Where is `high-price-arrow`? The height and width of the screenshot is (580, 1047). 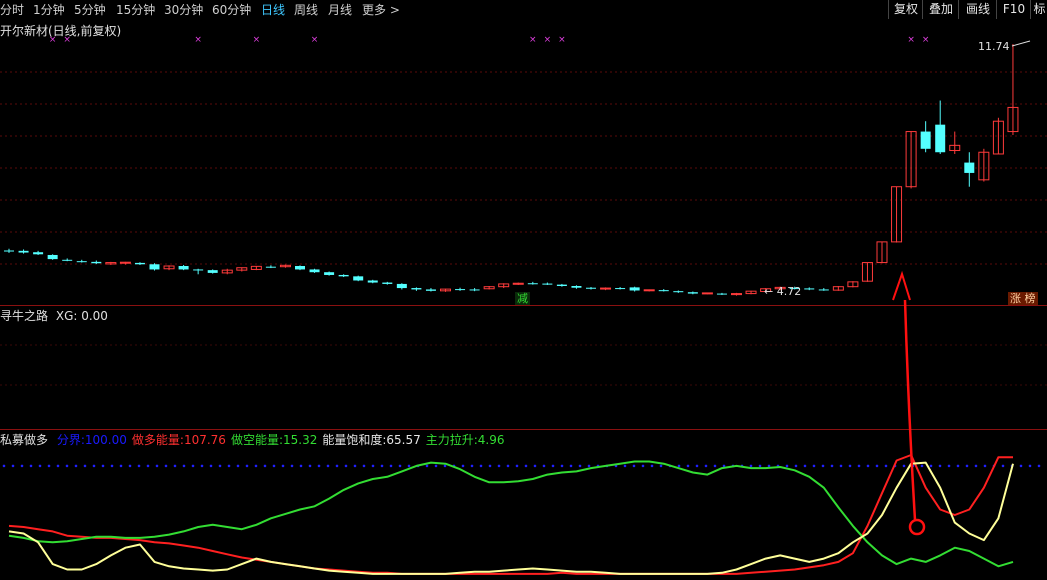 high-price-arrow is located at coordinates (1021, 43).